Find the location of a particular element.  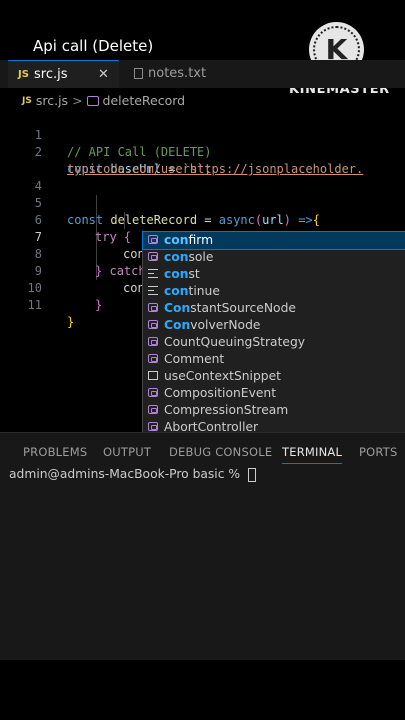

suggestion-item: confirm is located at coordinates (273, 240).